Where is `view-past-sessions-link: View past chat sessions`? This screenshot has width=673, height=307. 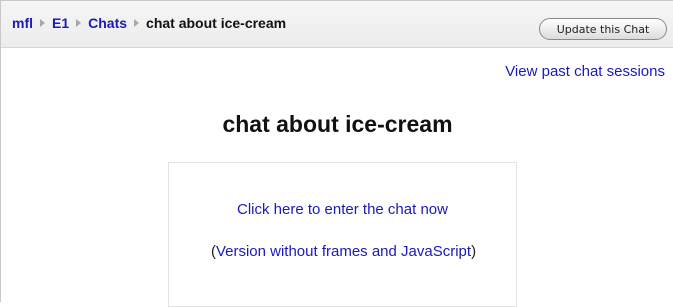
view-past-sessions-link: View past chat sessions is located at coordinates (585, 71).